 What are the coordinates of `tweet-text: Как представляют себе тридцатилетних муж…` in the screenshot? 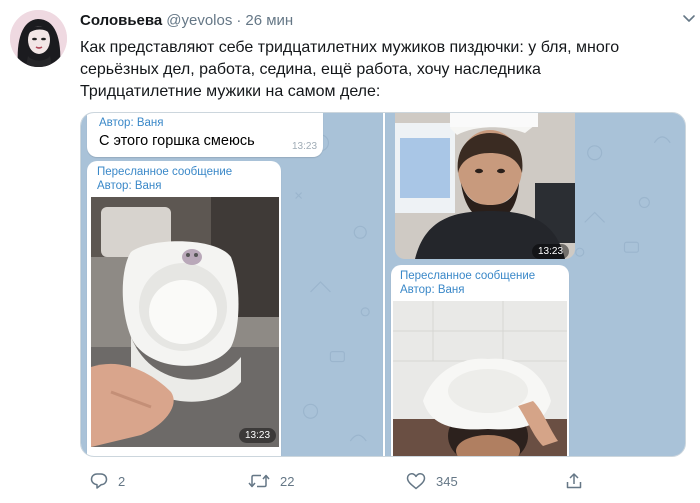 It's located at (387, 70).